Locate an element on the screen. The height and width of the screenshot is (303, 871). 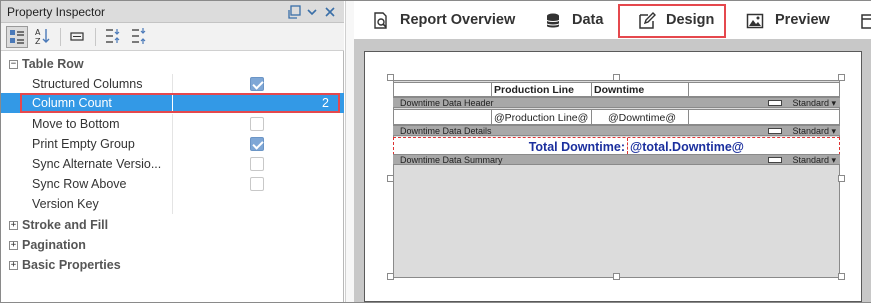
undock-icon is located at coordinates (295, 12).